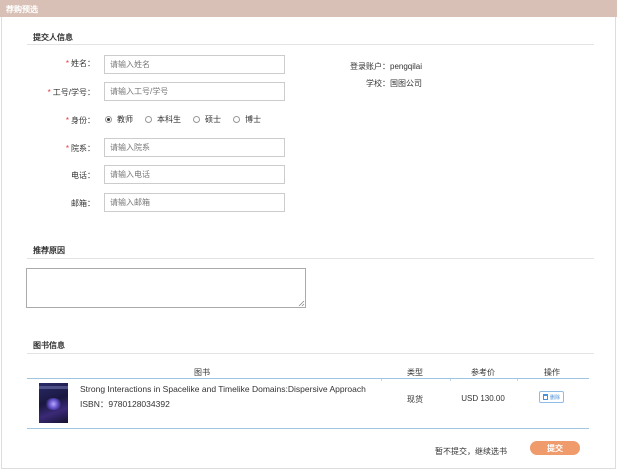 Image resolution: width=617 pixels, height=469 pixels. I want to click on radio-undergrad: 本科生, so click(163, 119).